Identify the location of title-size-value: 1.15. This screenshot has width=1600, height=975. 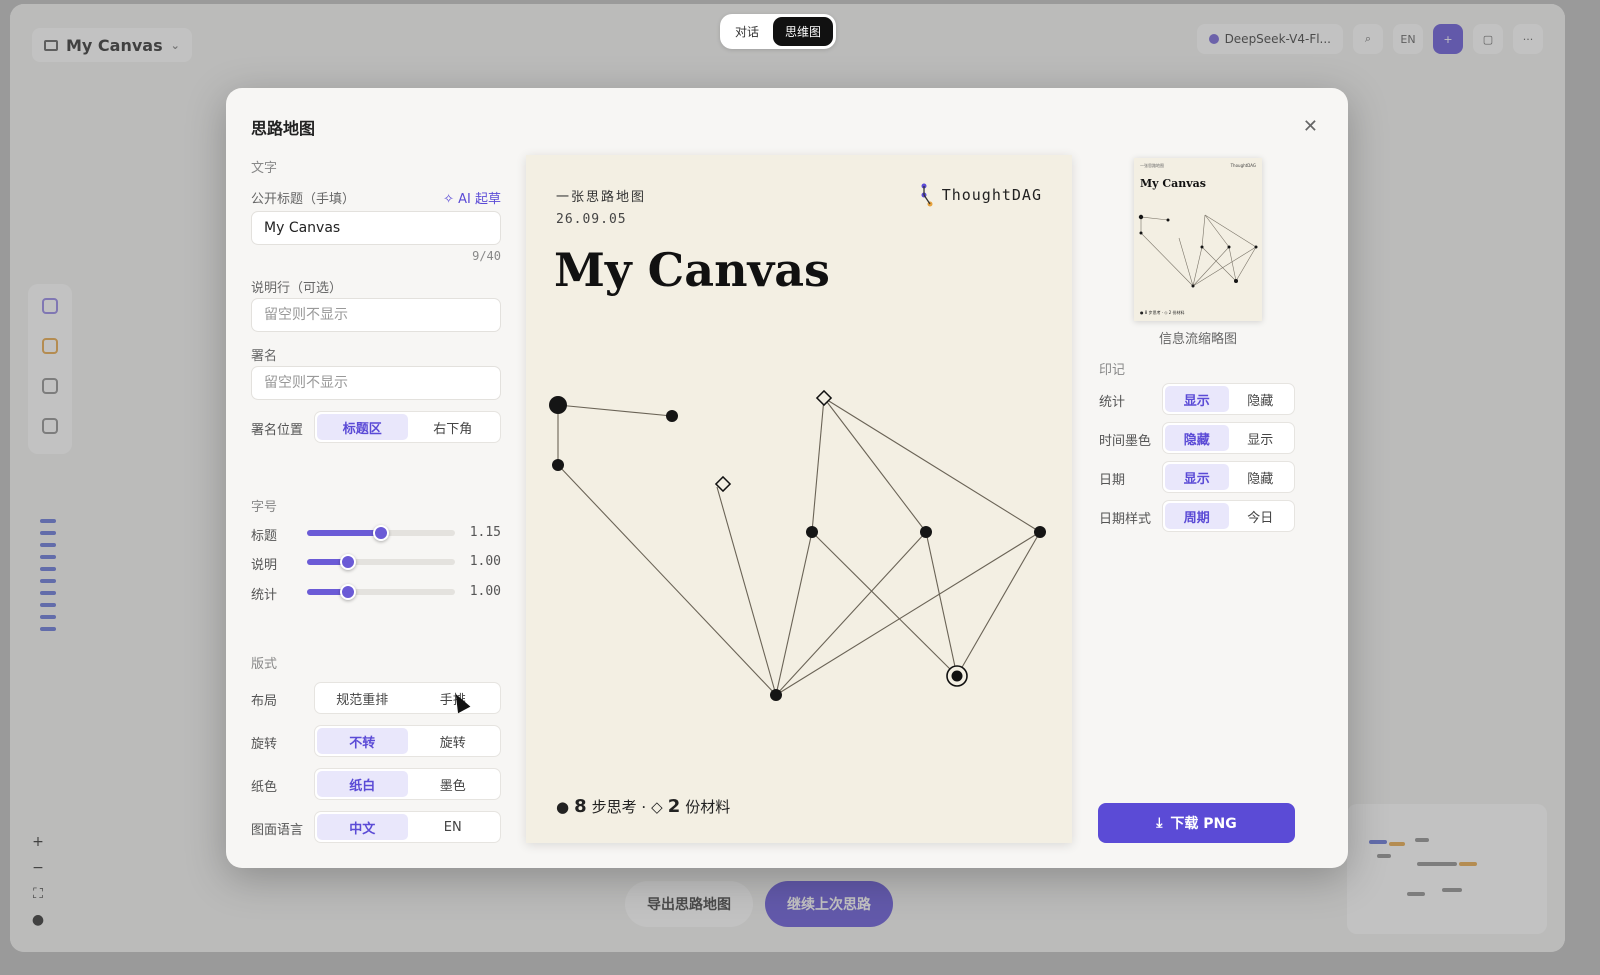
(485, 532).